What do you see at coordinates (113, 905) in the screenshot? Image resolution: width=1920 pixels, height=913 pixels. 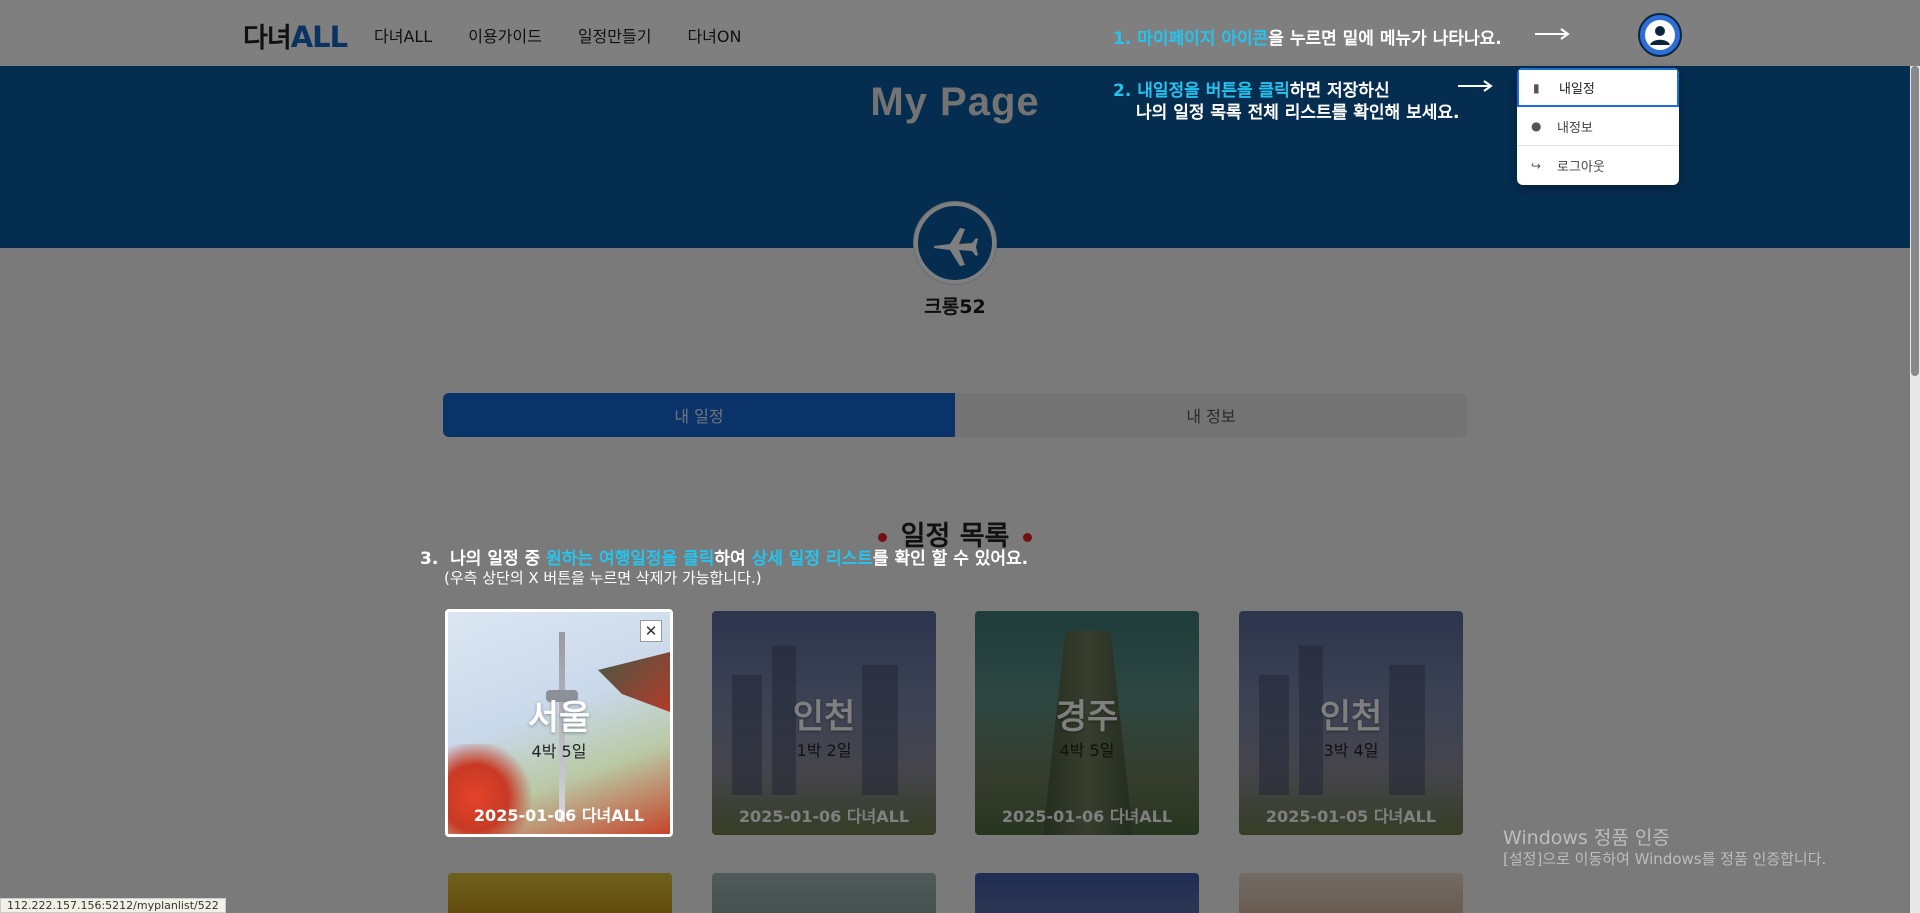 I see `status-bar-url: 112.222.157.156:5212/myplanlist/522` at bounding box center [113, 905].